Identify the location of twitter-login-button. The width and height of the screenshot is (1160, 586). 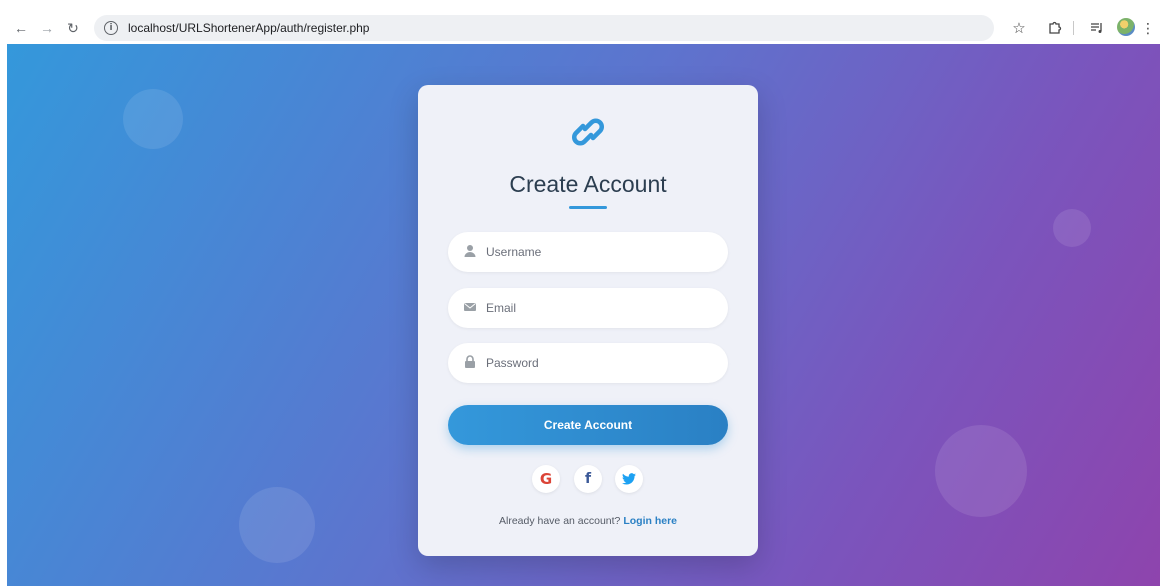
(629, 479).